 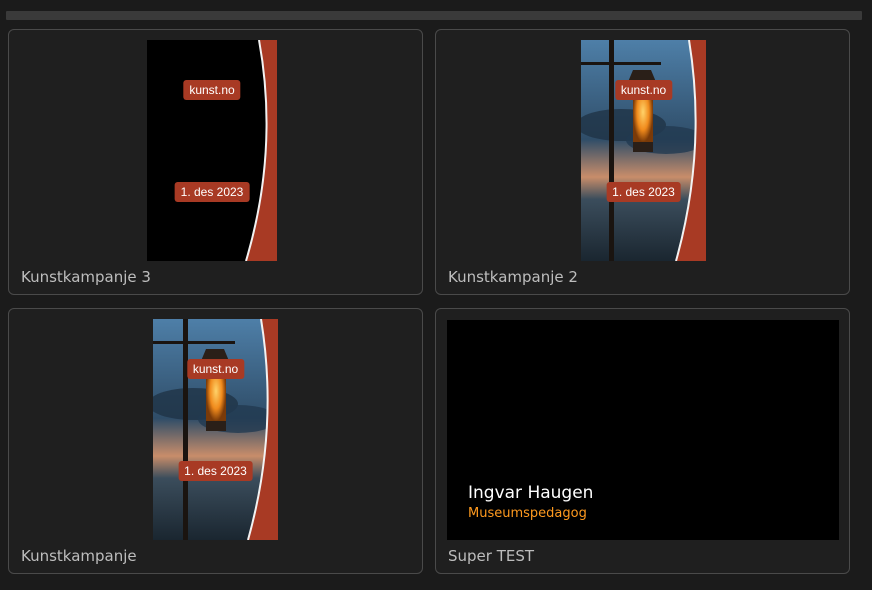 What do you see at coordinates (434, 15) in the screenshot?
I see `toolbar-strip` at bounding box center [434, 15].